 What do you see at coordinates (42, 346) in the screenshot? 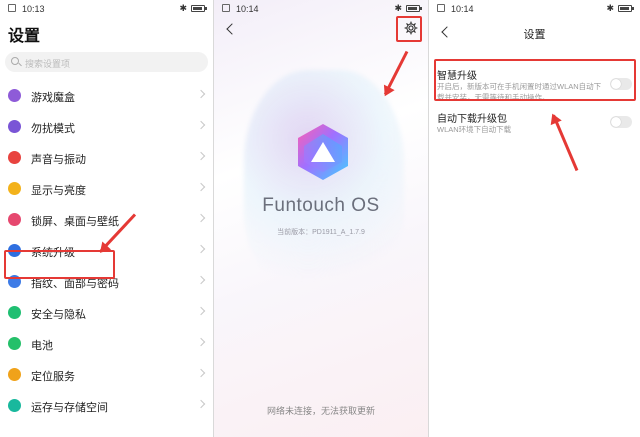
I see `settings-item-label: 电池` at bounding box center [42, 346].